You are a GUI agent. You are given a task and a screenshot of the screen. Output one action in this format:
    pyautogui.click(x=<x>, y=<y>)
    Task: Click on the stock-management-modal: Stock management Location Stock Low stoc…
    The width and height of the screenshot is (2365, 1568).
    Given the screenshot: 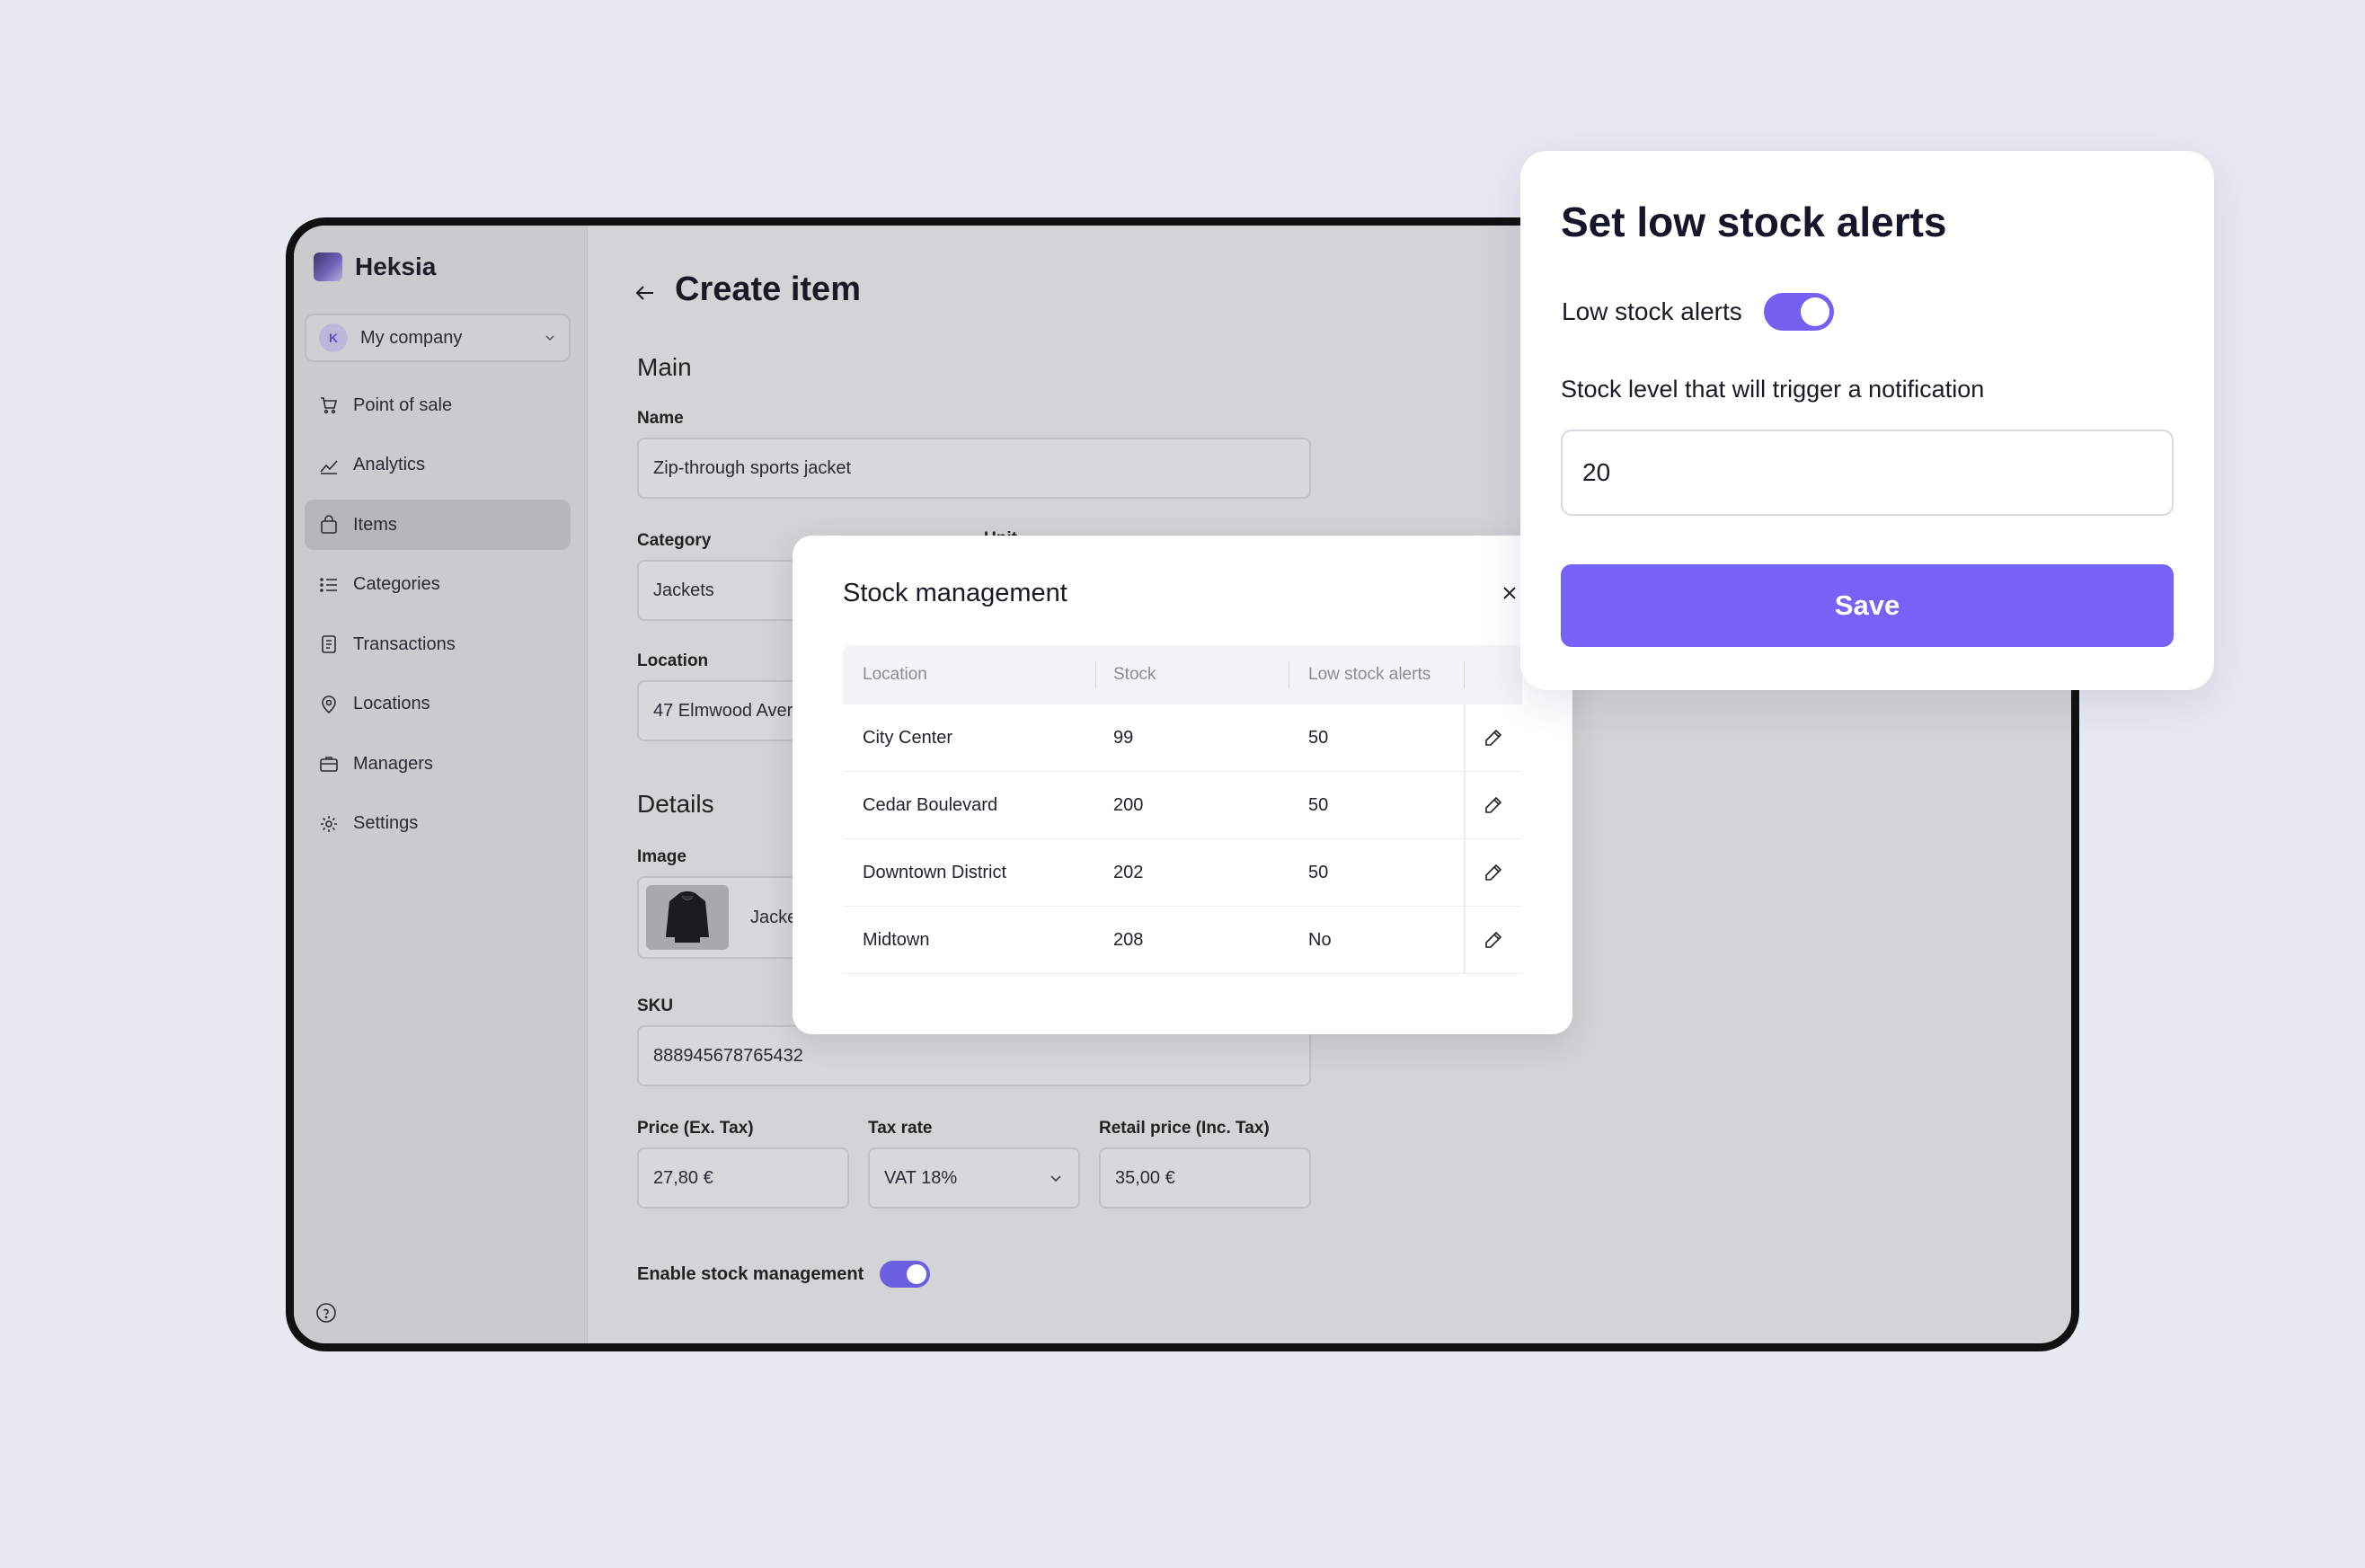 What is the action you would take?
    pyautogui.click(x=1182, y=785)
    